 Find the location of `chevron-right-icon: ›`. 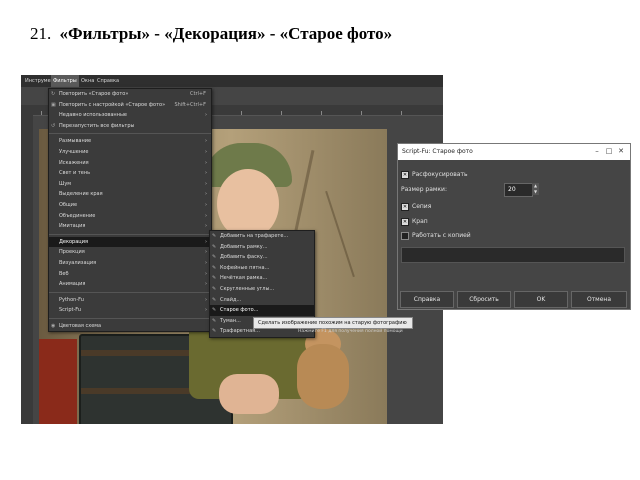

chevron-right-icon: › is located at coordinates (206, 115).